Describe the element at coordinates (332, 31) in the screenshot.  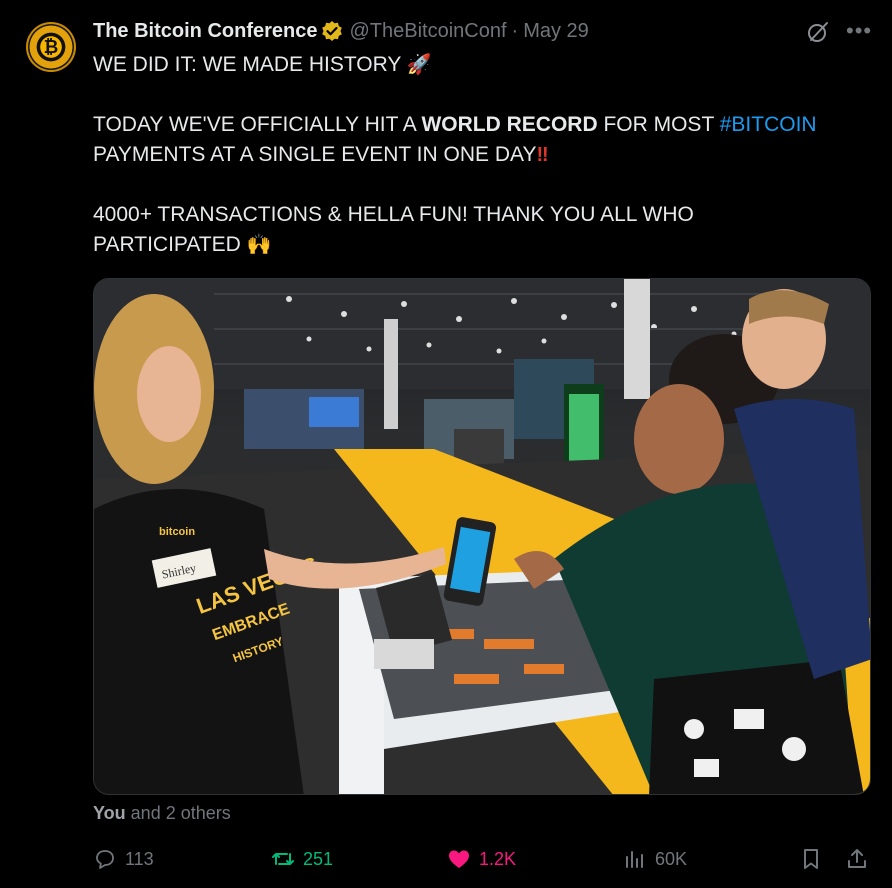
I see `verified-badge-icon` at that location.